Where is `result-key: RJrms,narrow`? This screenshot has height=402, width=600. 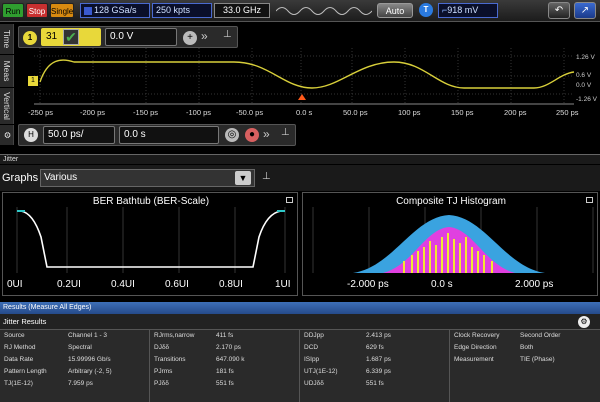
result-key: RJrms,narrow is located at coordinates (174, 335).